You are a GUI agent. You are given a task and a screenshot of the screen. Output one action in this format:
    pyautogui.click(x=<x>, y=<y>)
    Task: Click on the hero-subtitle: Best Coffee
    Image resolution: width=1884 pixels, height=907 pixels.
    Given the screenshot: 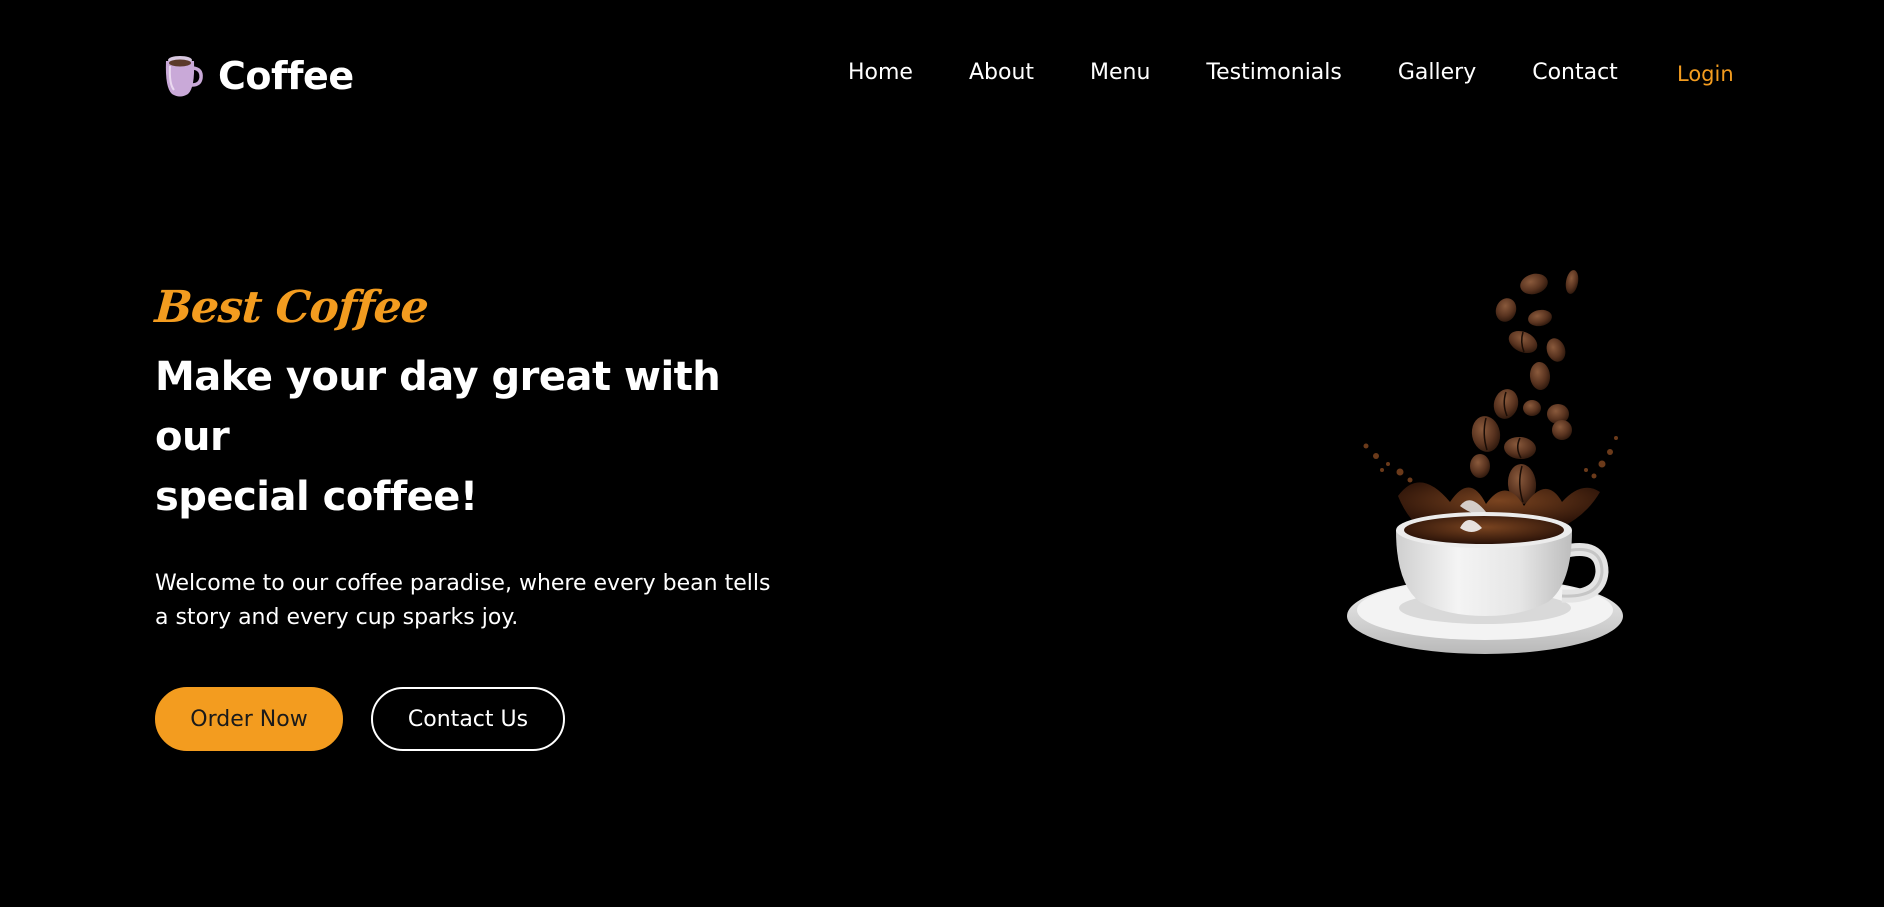 What is the action you would take?
    pyautogui.click(x=291, y=307)
    